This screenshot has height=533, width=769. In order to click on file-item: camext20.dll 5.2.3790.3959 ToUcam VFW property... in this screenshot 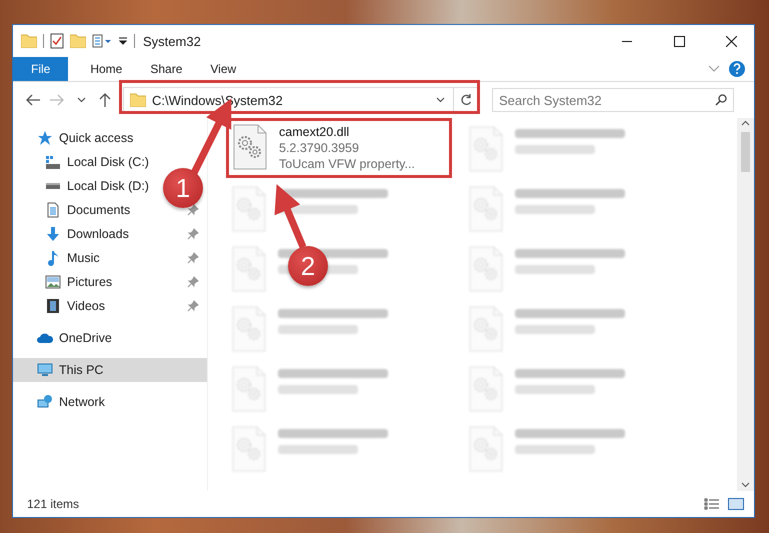, I will do `click(324, 148)`.